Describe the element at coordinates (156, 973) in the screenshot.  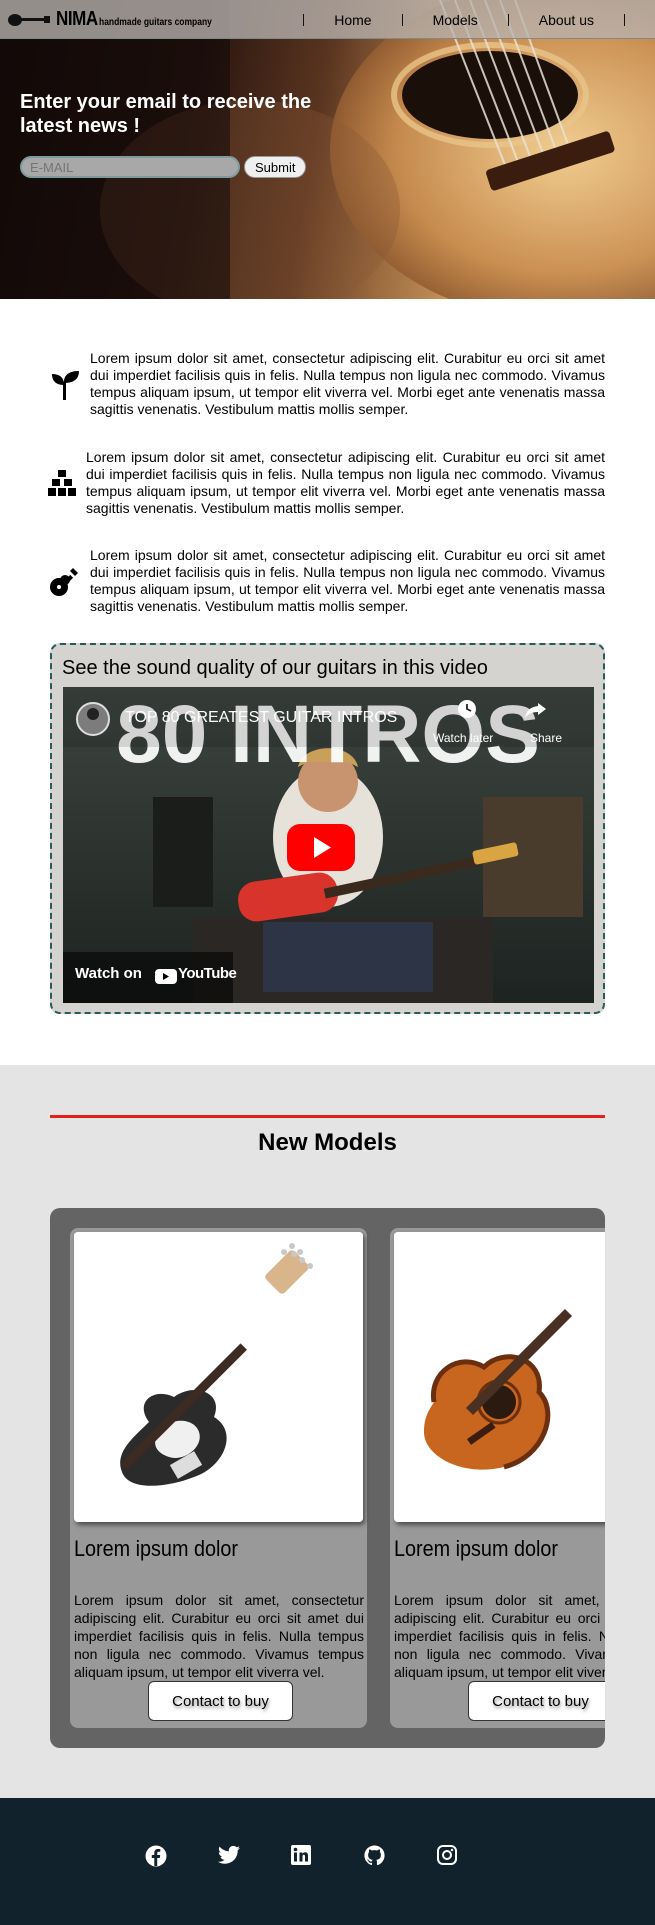
I see `watch-on-youtube-link: Watch on YouTube` at that location.